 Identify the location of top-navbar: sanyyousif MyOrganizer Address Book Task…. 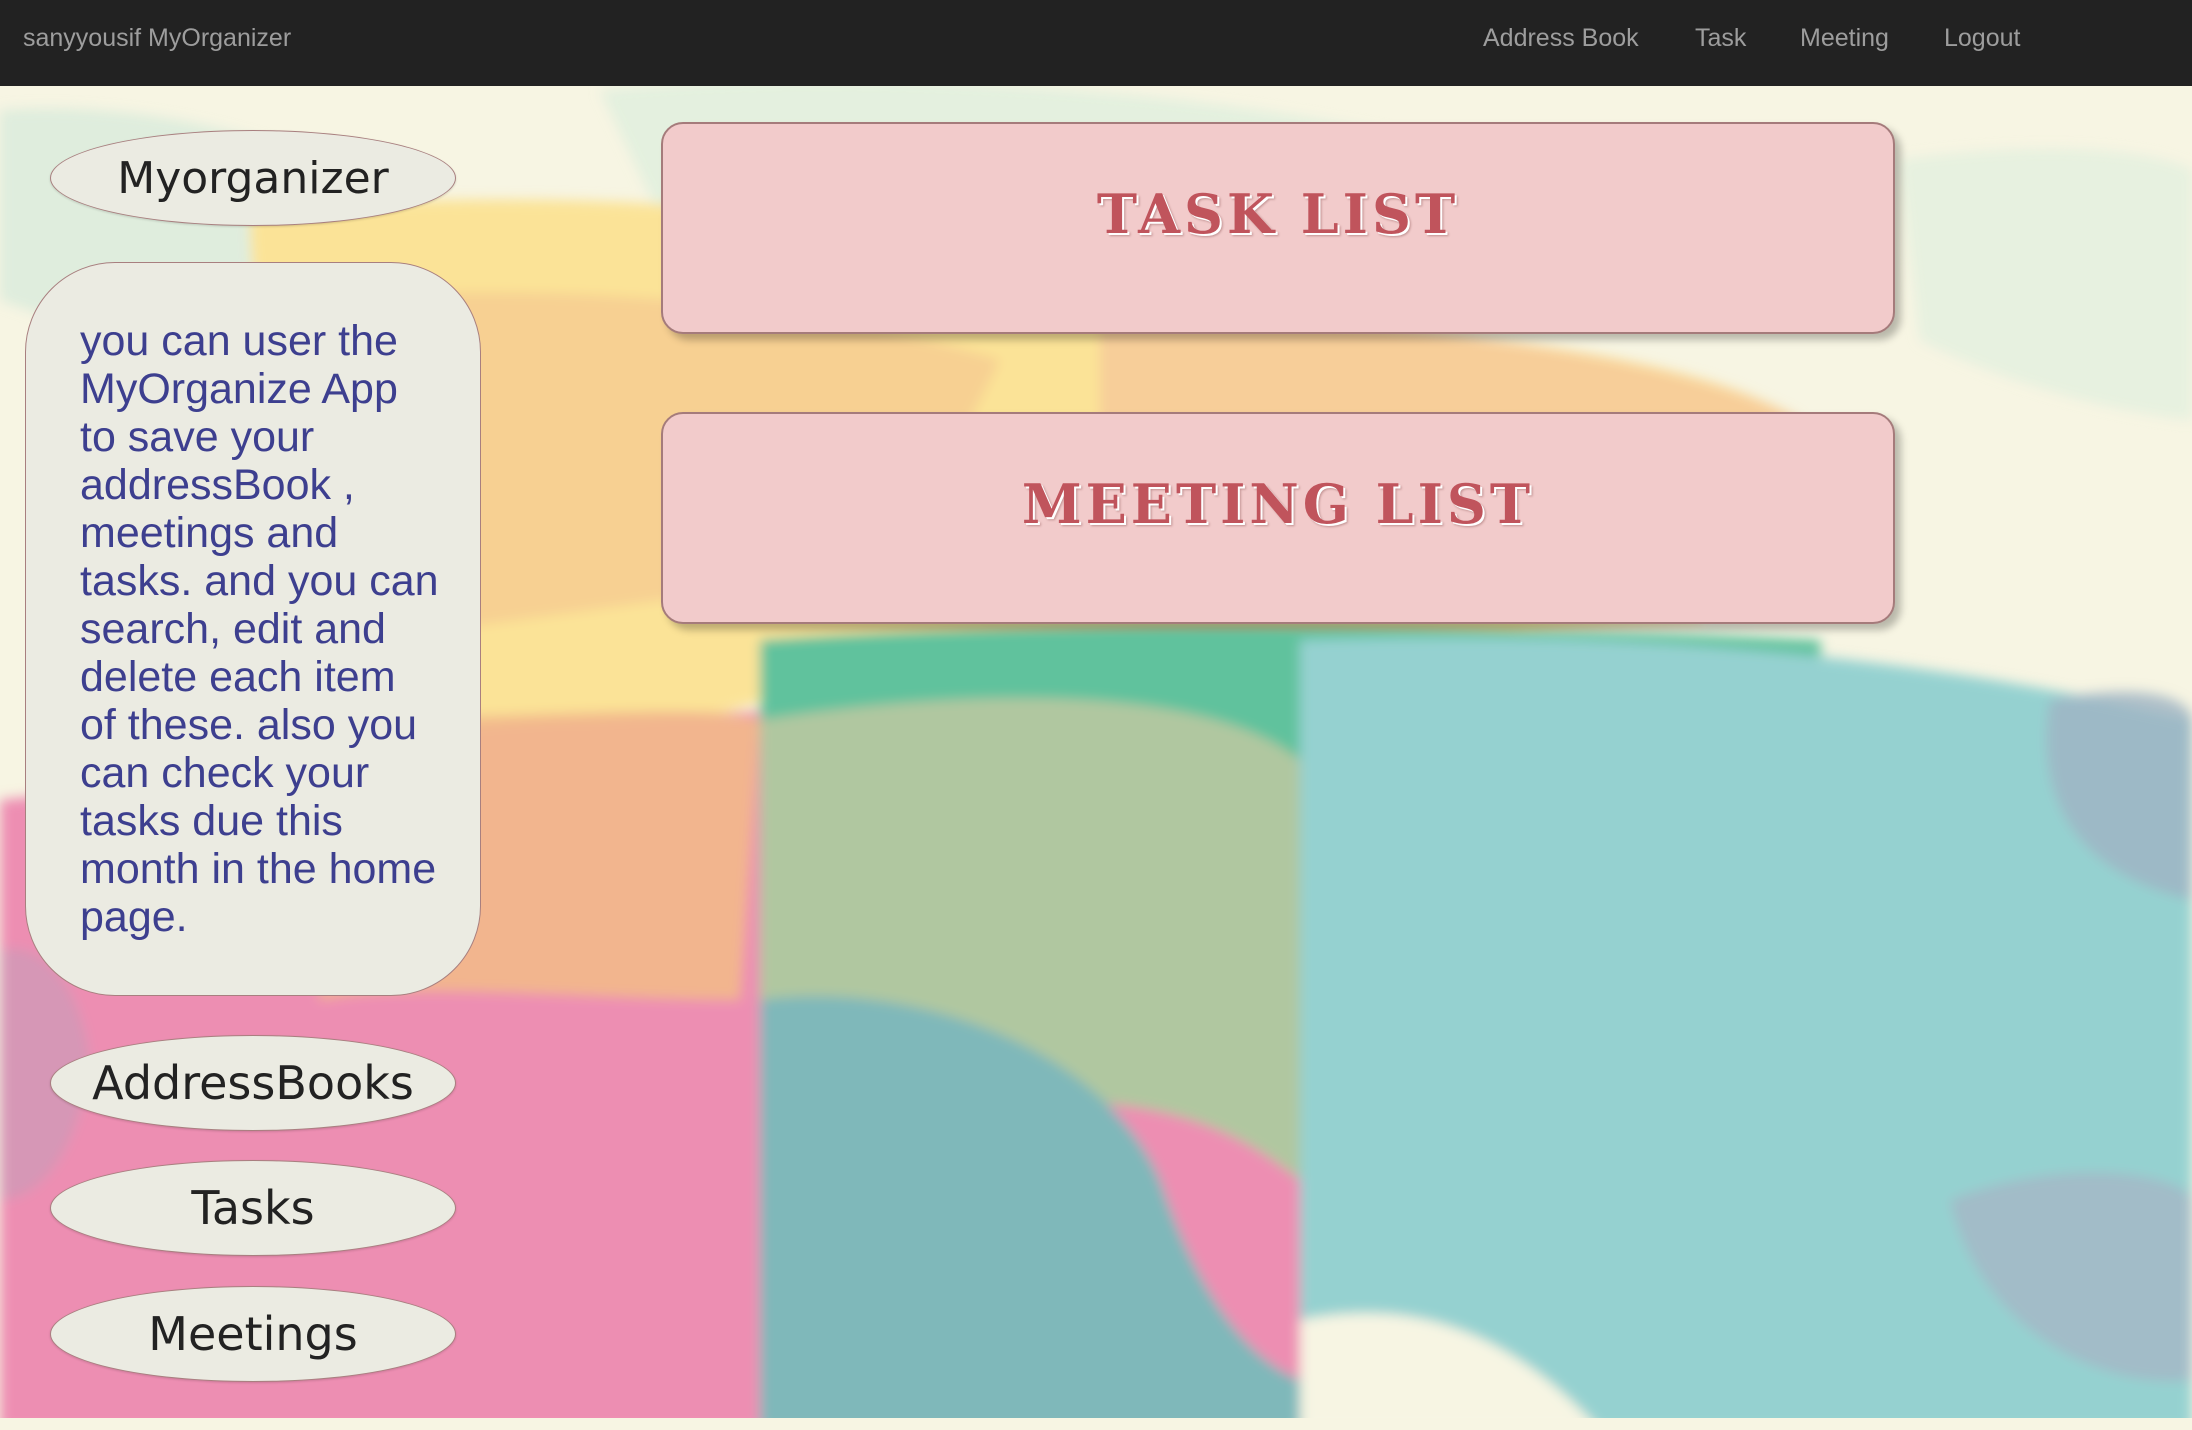
(1096, 43).